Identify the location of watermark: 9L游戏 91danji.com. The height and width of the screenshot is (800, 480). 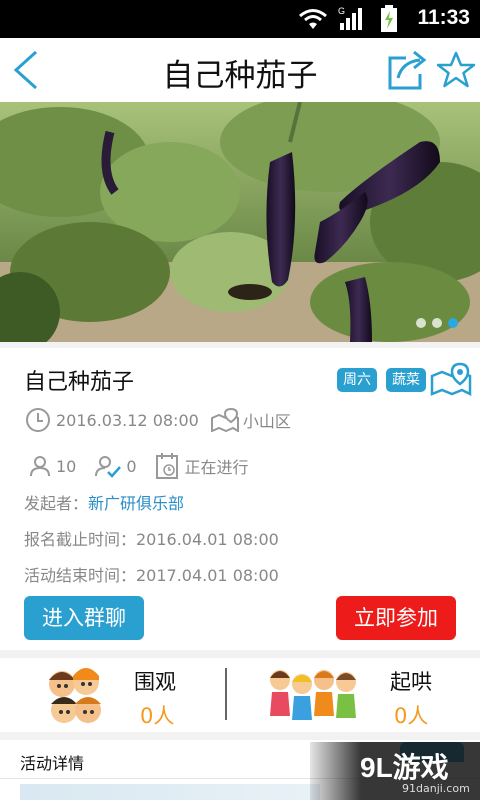
(395, 771).